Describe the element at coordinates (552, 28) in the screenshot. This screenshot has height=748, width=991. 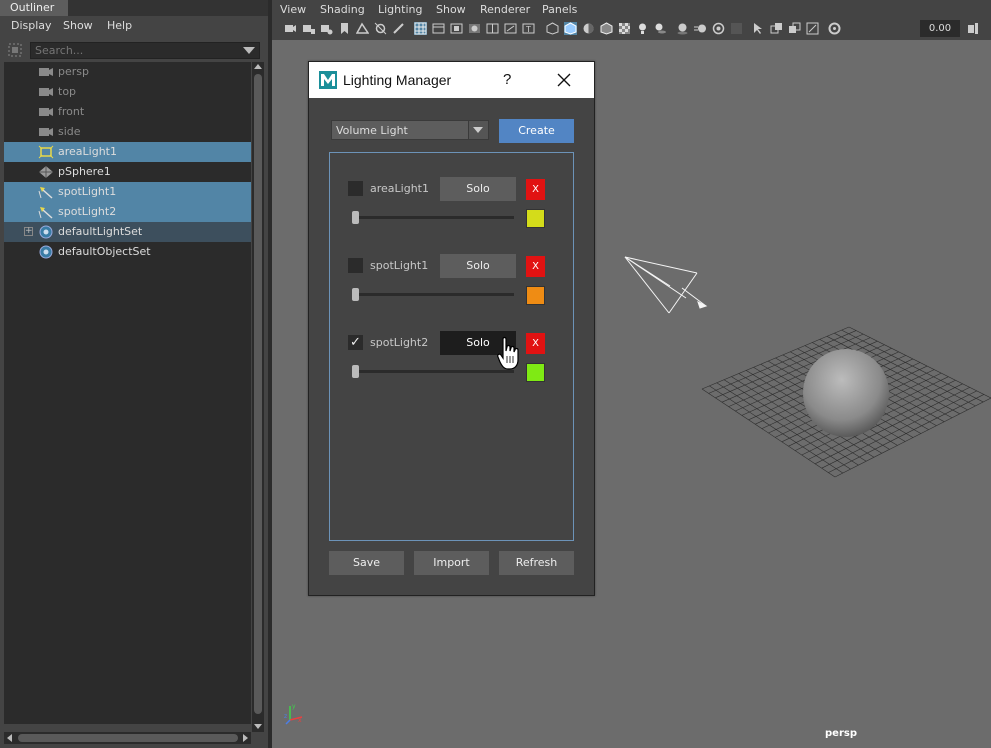
I see `wireframe-icon` at that location.